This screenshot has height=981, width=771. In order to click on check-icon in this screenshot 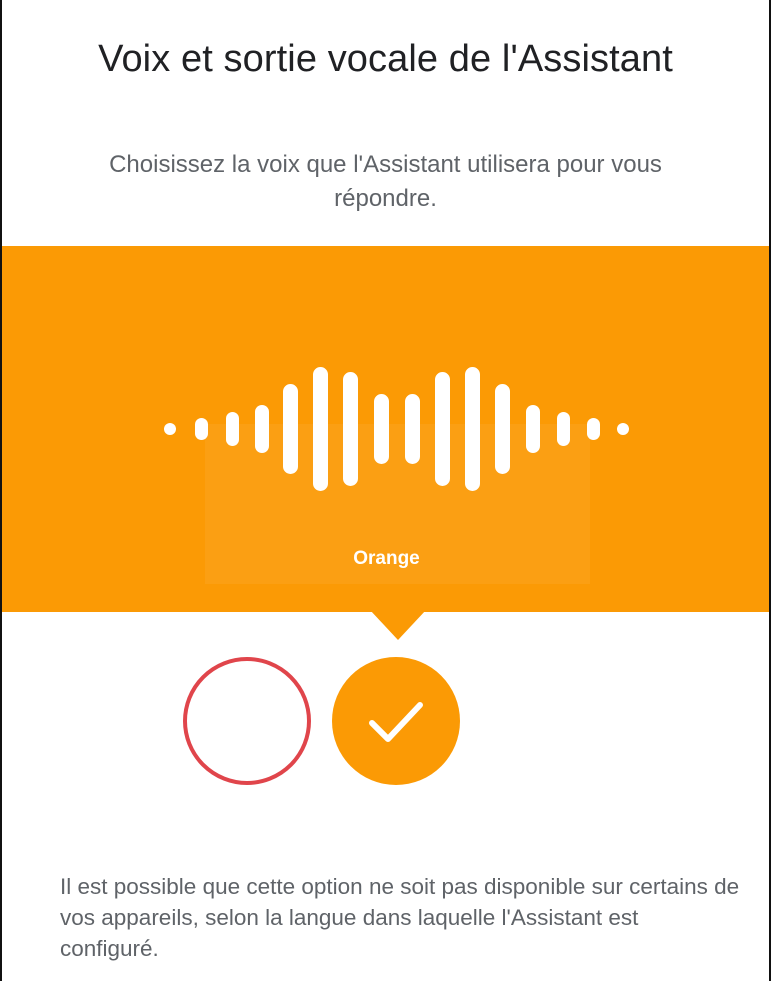, I will do `click(396, 722)`.